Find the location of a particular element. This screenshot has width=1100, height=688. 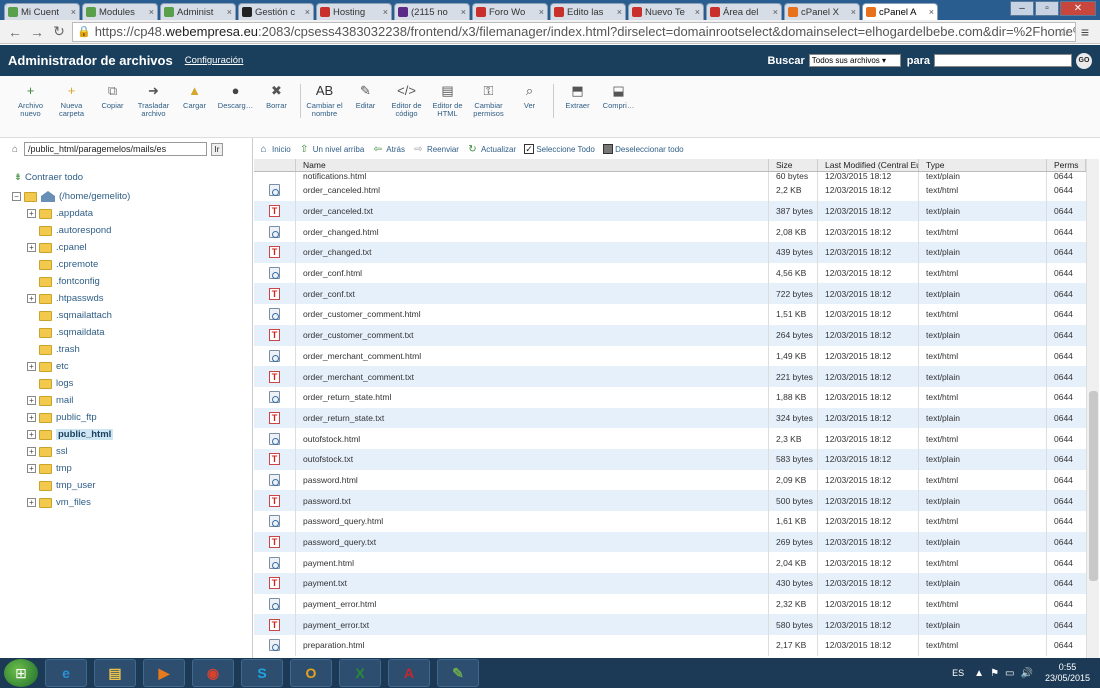

taskbar-skype-icon: S is located at coordinates (262, 673).